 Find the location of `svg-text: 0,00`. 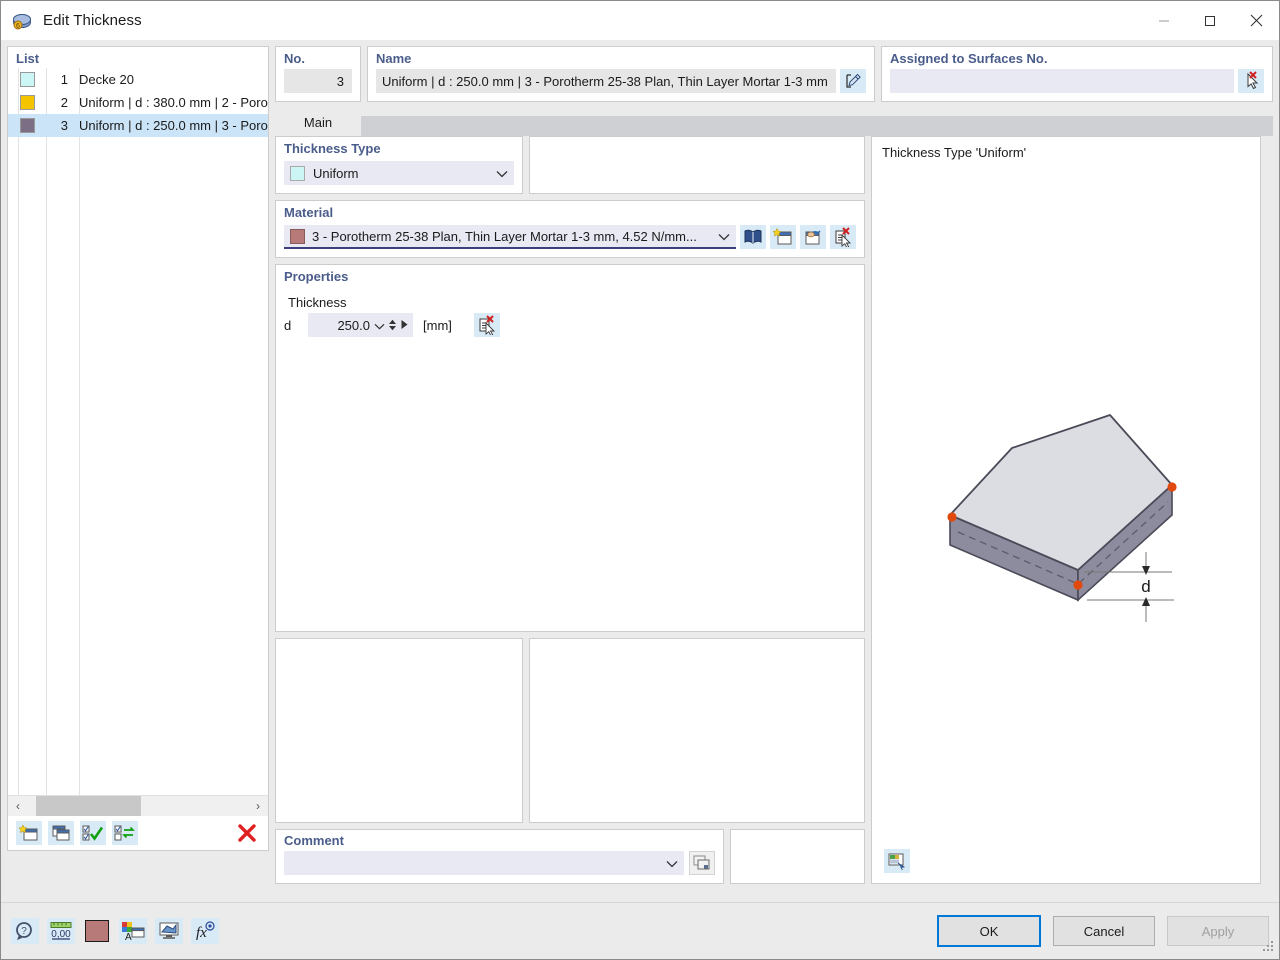

svg-text: 0,00 is located at coordinates (61, 934).